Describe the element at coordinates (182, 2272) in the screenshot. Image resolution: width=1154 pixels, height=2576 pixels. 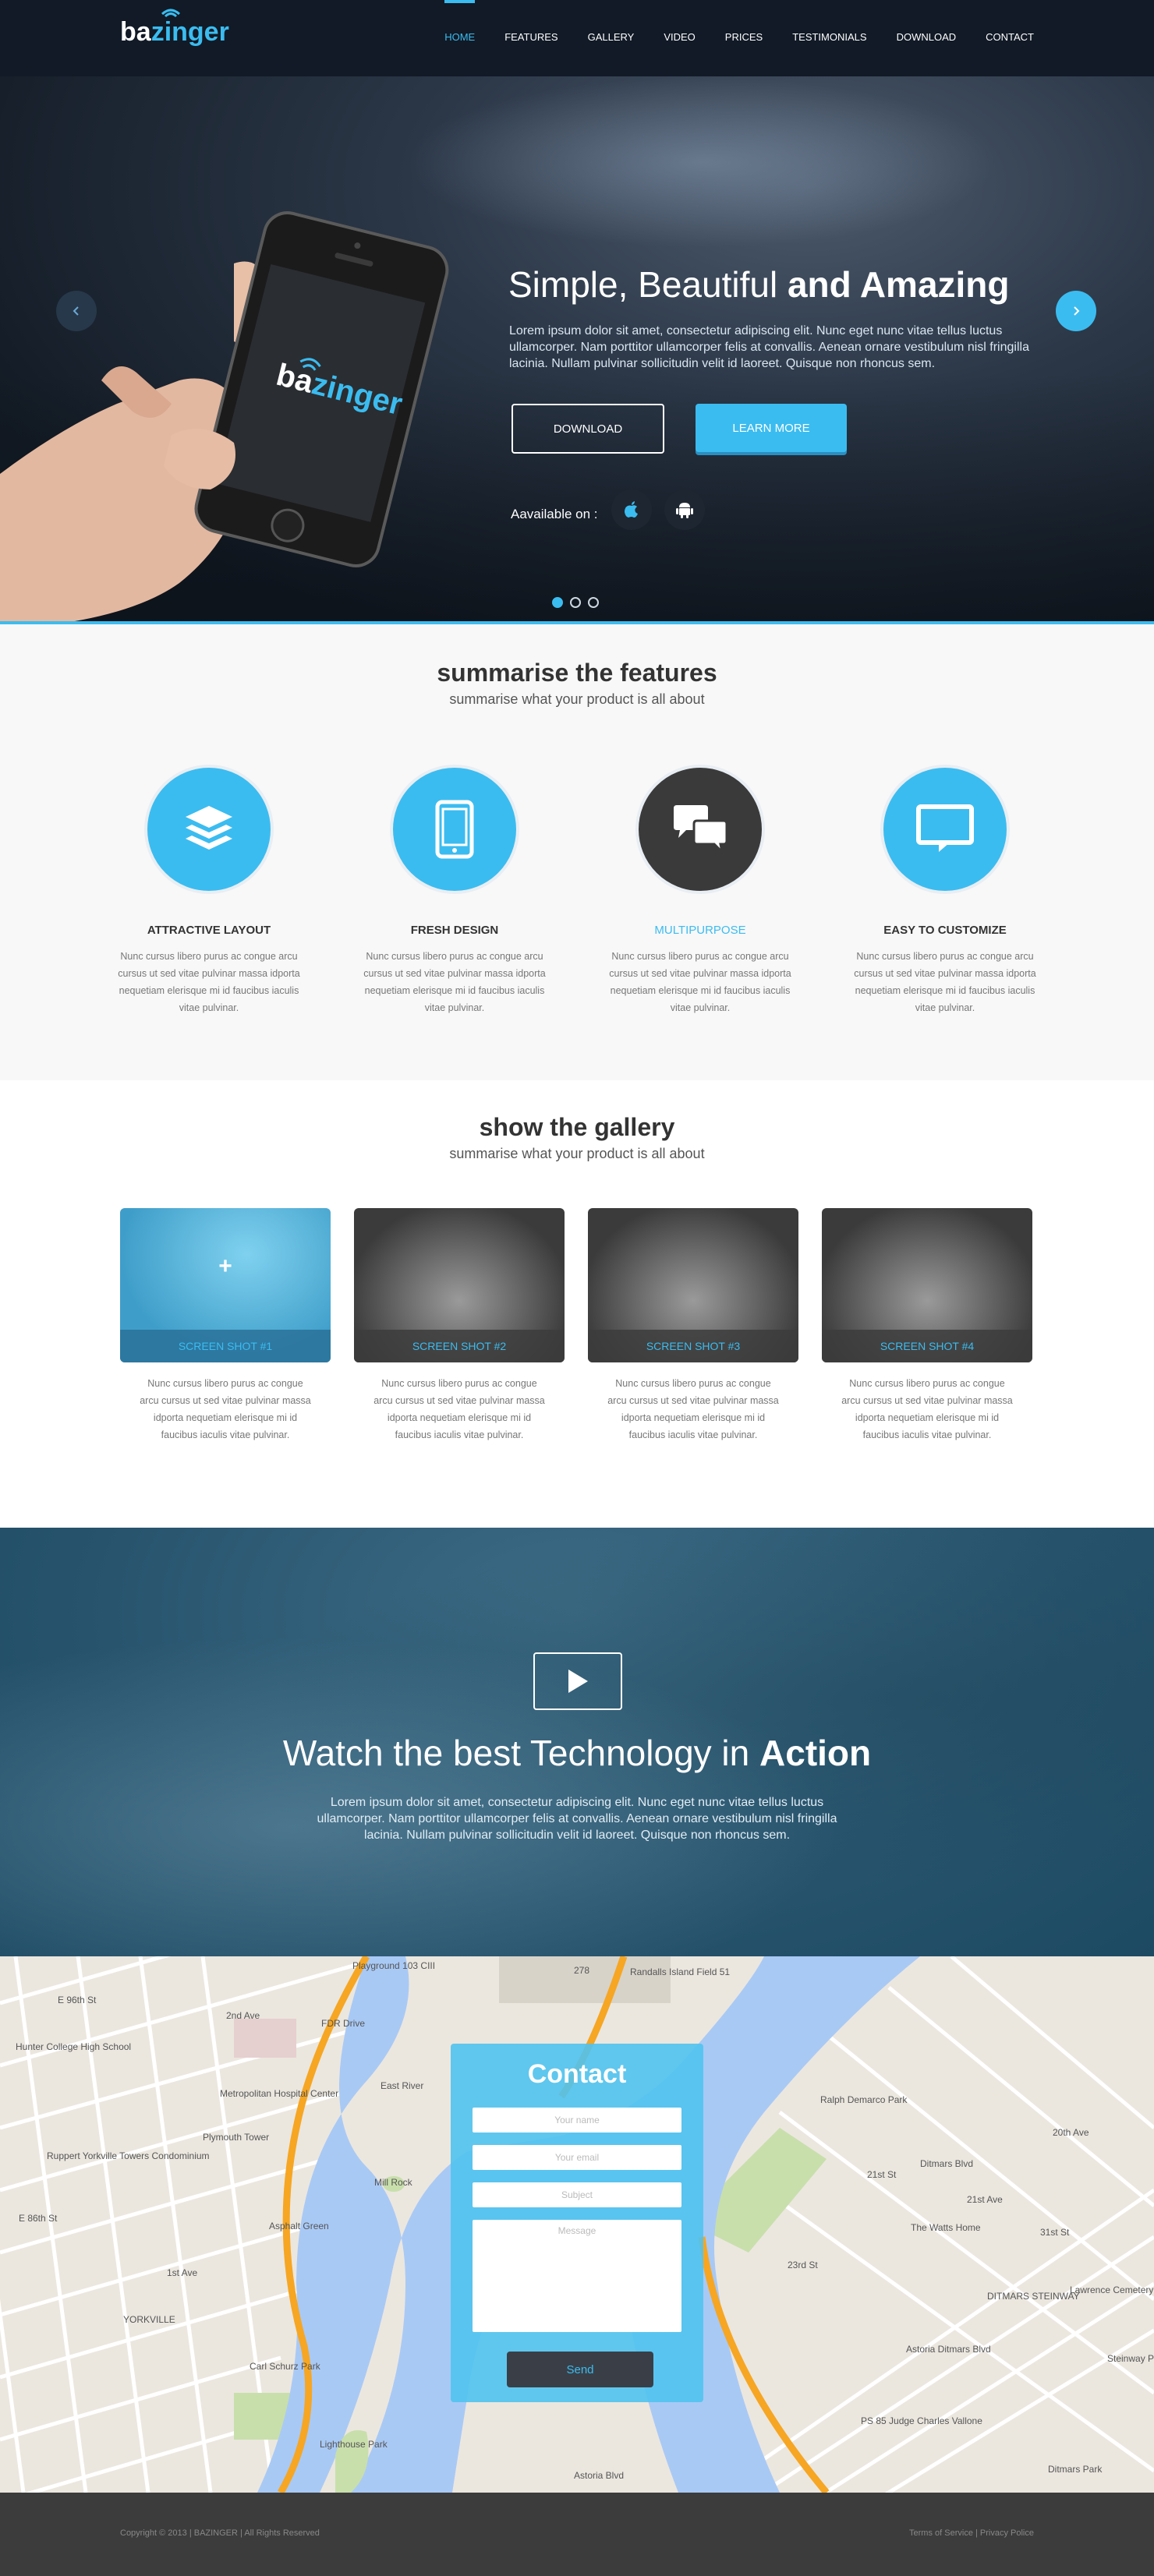
I see `map-label: 1st Ave` at that location.